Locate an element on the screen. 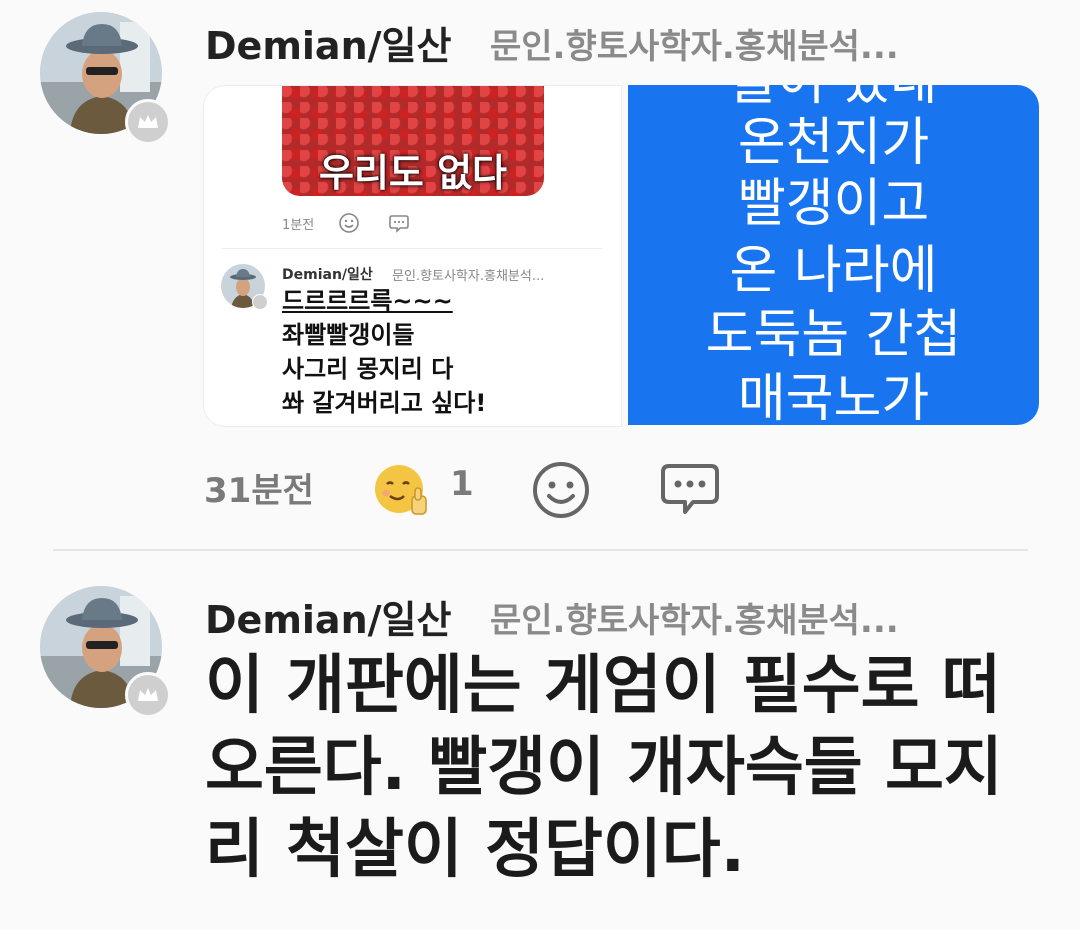 This screenshot has width=1080, height=930. reply-line: 드르르르륵~~~ is located at coordinates (367, 301).